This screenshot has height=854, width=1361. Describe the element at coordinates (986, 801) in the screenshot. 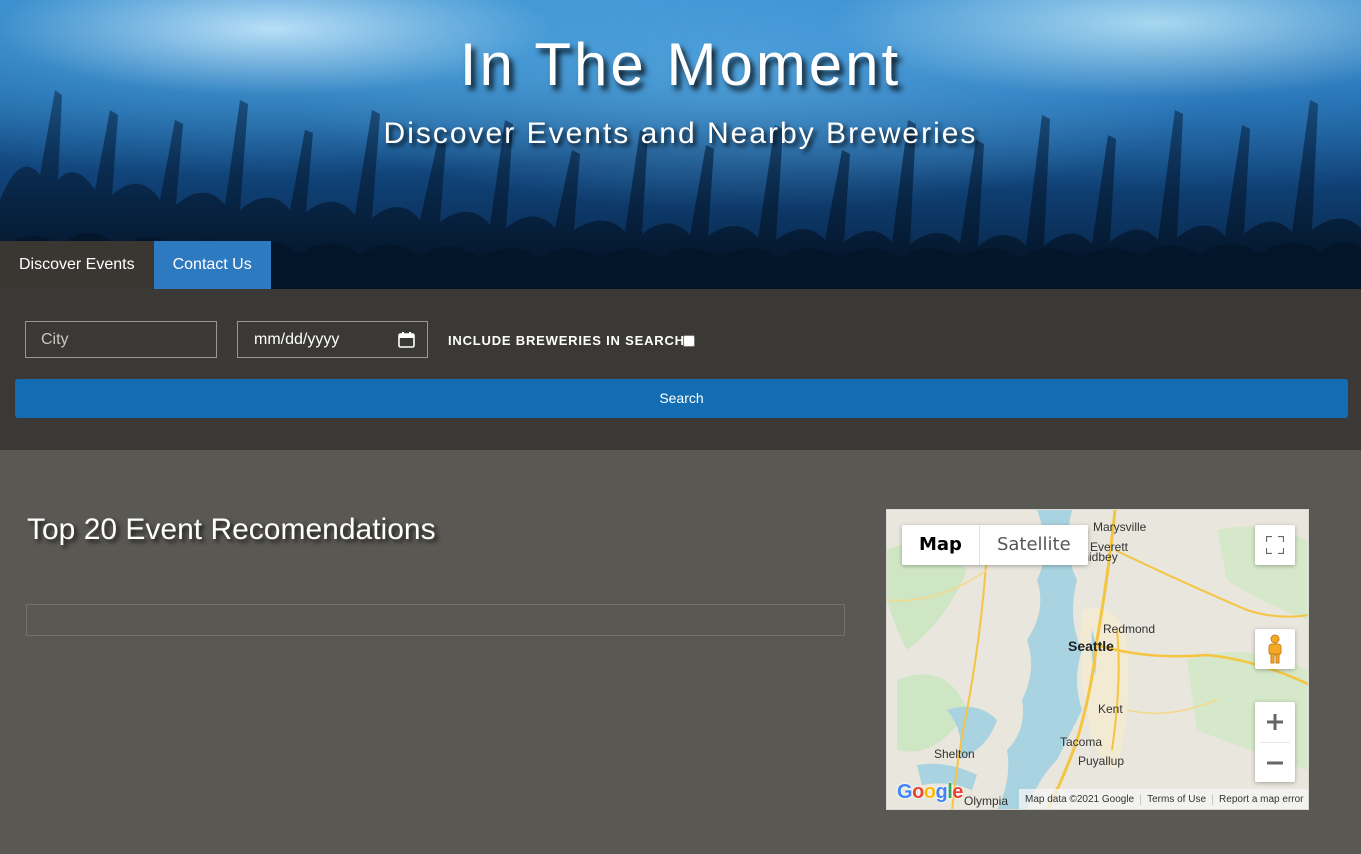

I see `map-place-label: Olympia` at that location.